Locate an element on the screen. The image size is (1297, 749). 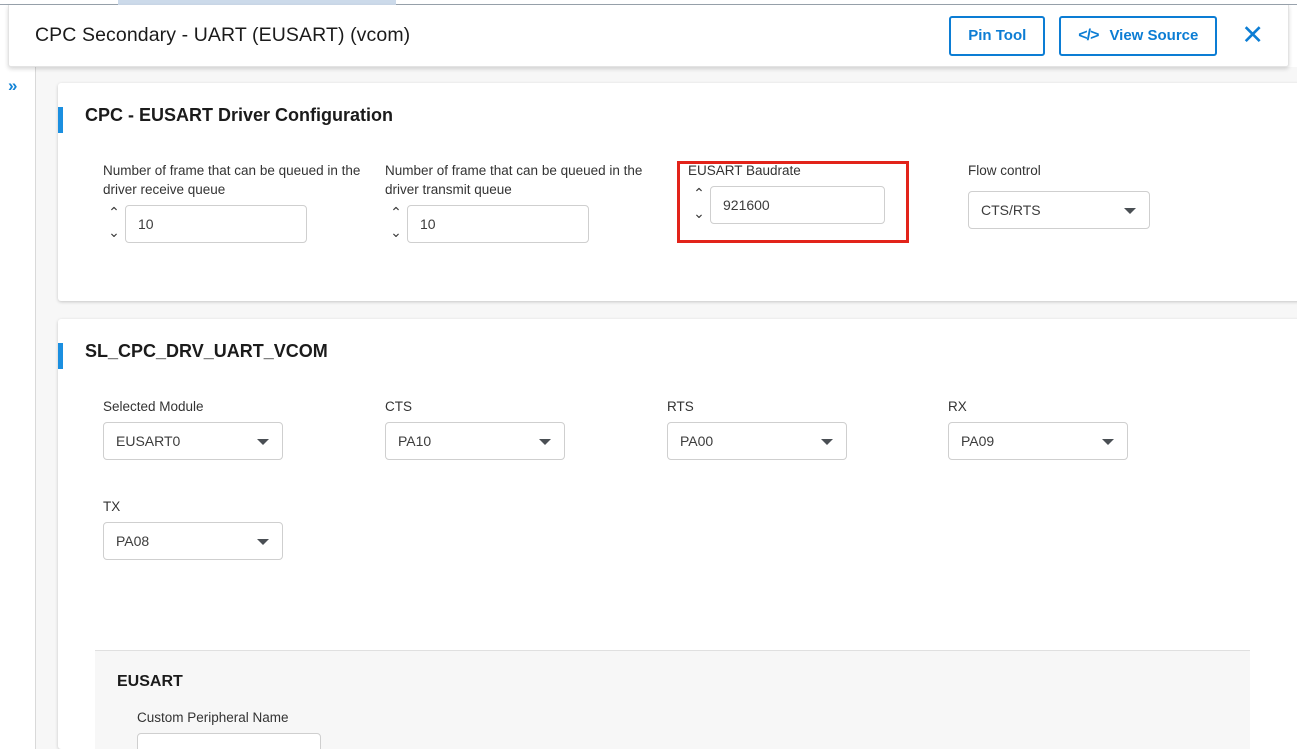
tx-select: PA08 is located at coordinates (193, 541).